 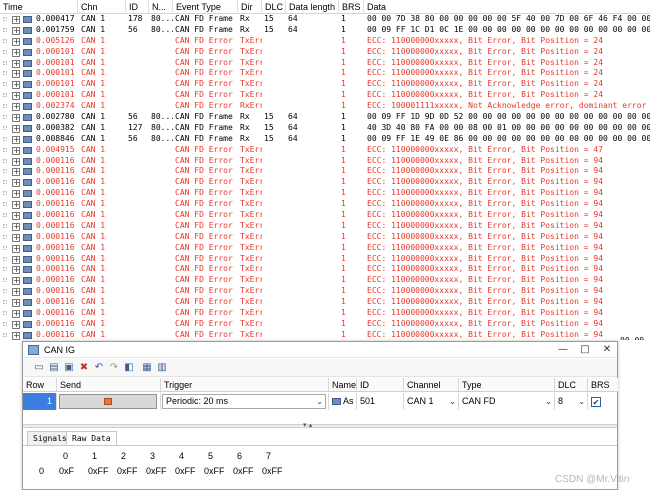 I want to click on name-cell: As, so click(x=343, y=401).